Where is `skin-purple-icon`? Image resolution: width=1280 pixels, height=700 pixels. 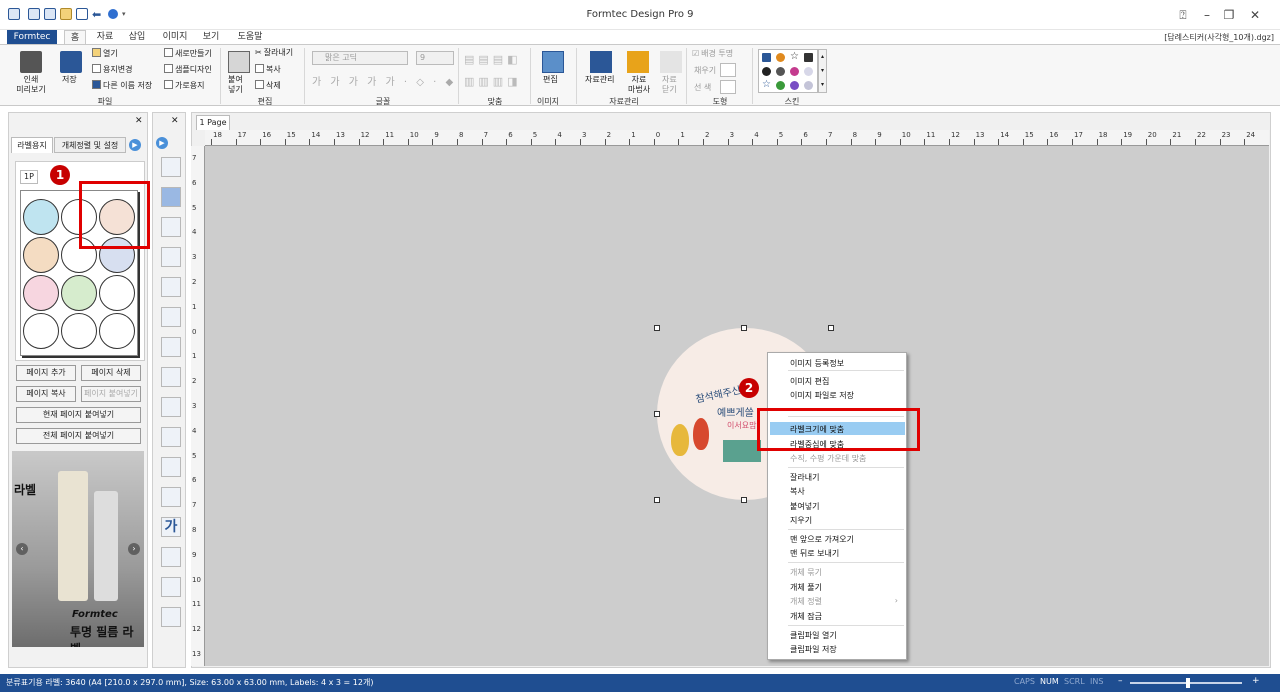 skin-purple-icon is located at coordinates (794, 85).